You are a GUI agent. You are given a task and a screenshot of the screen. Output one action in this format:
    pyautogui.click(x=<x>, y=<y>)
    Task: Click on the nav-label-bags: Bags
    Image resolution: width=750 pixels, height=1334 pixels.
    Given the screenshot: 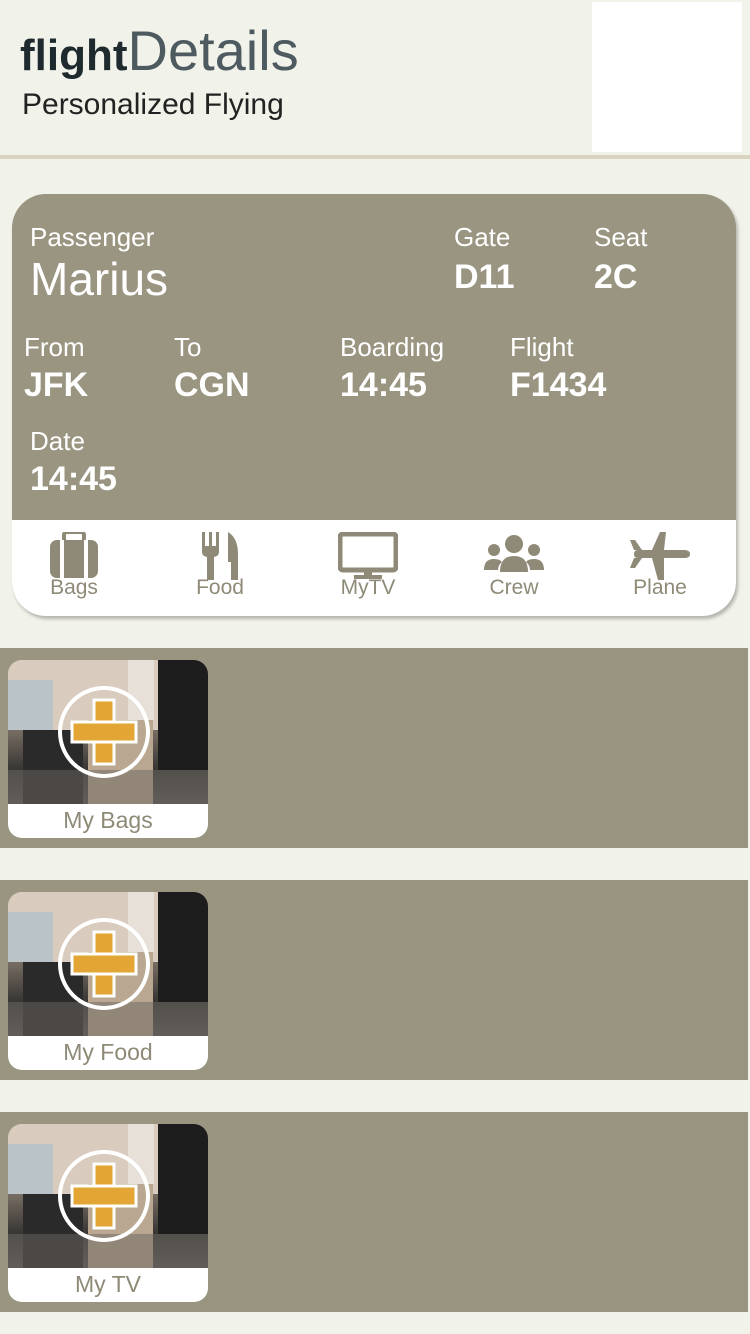 What is the action you would take?
    pyautogui.click(x=74, y=587)
    